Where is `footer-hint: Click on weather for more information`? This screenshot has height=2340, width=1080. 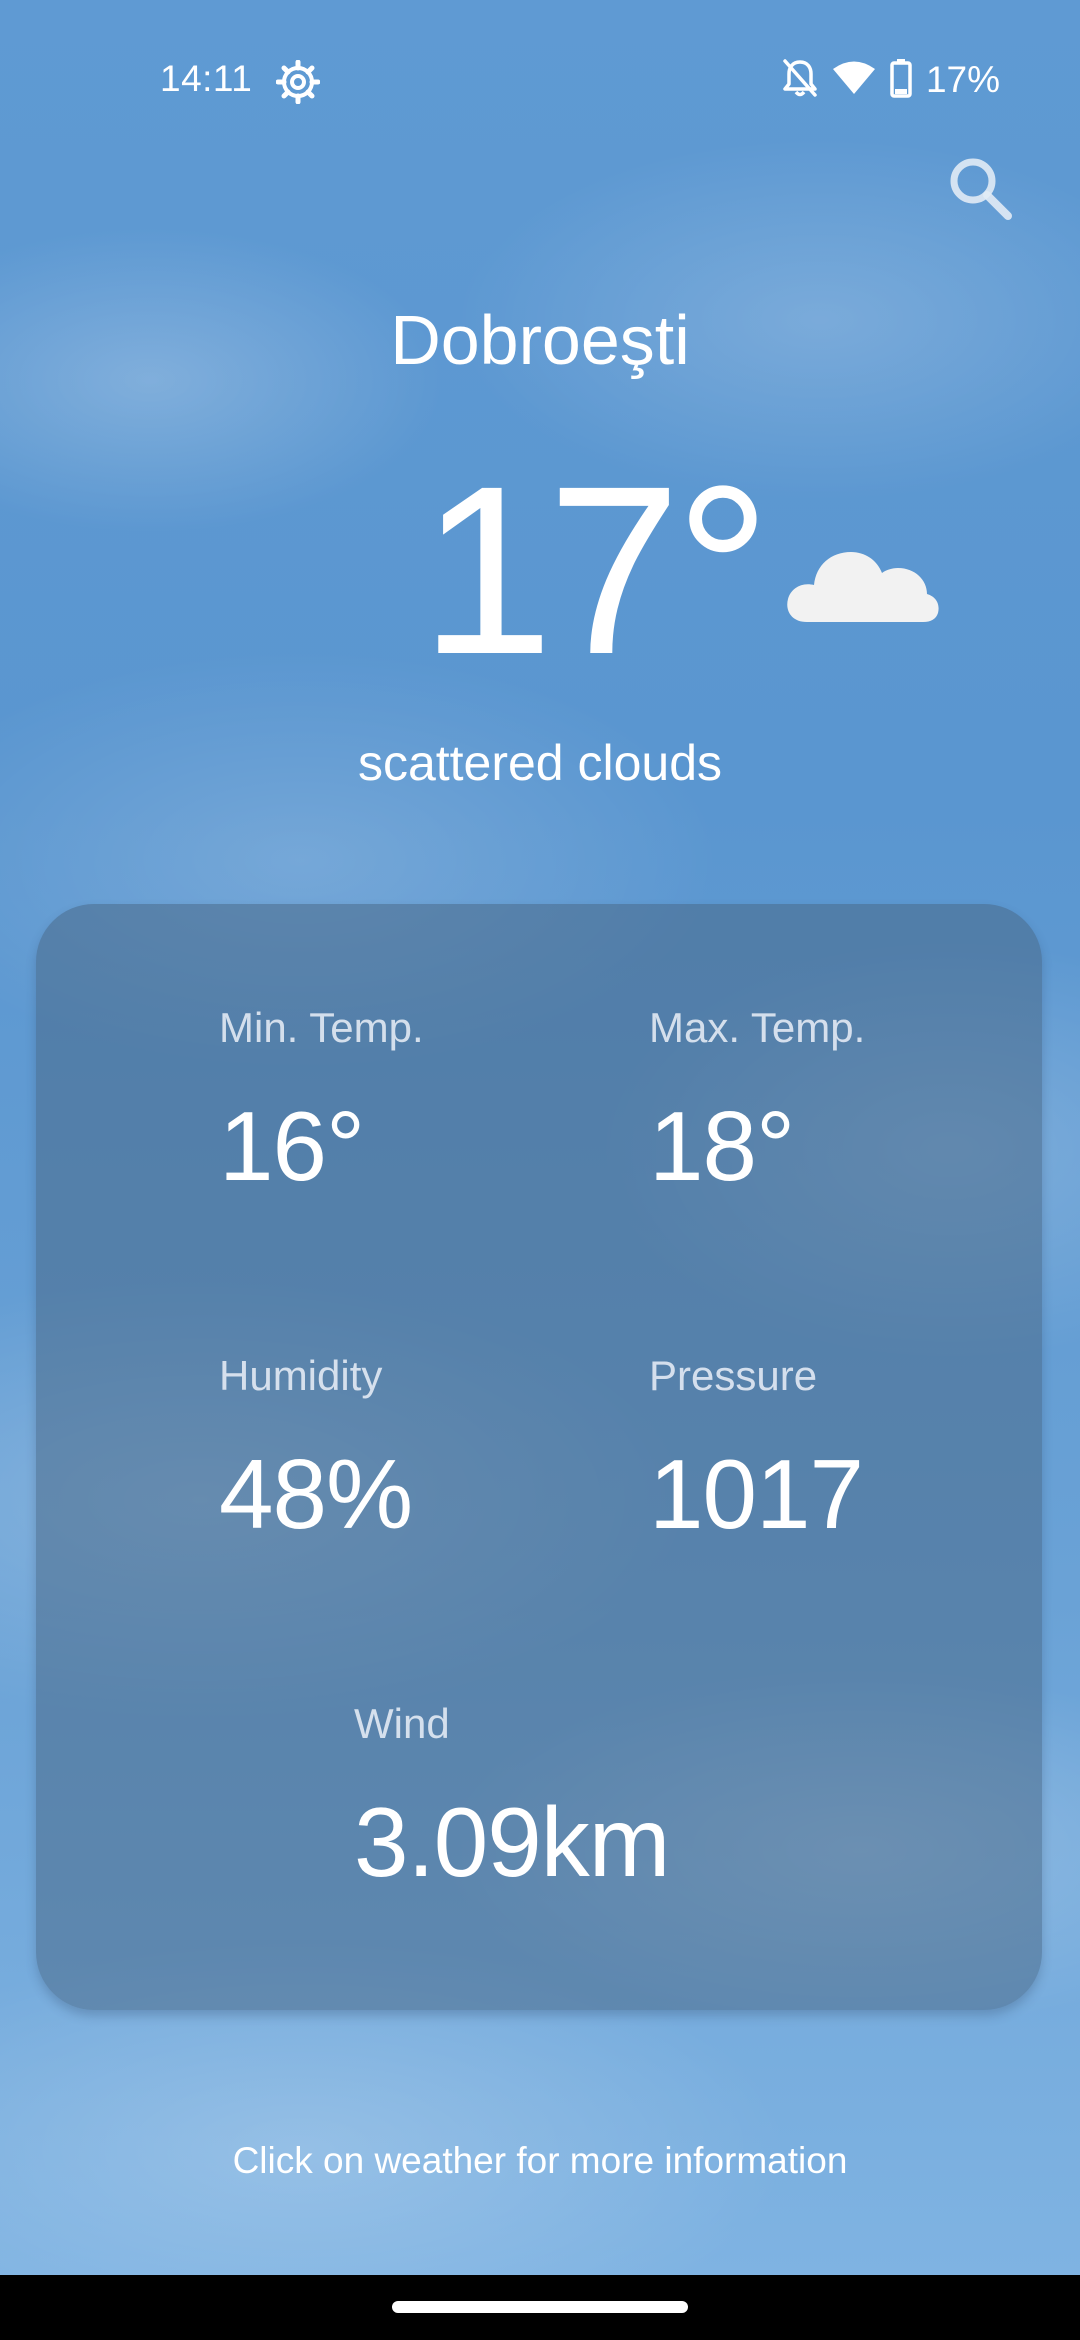
footer-hint: Click on weather for more information is located at coordinates (540, 2160).